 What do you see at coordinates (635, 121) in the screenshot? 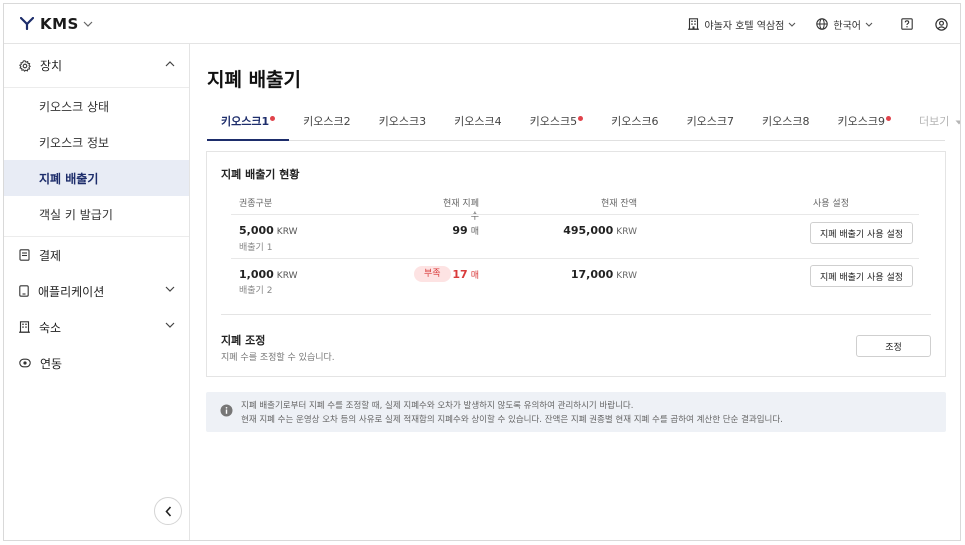
I see `tab-label: 키오스크6` at bounding box center [635, 121].